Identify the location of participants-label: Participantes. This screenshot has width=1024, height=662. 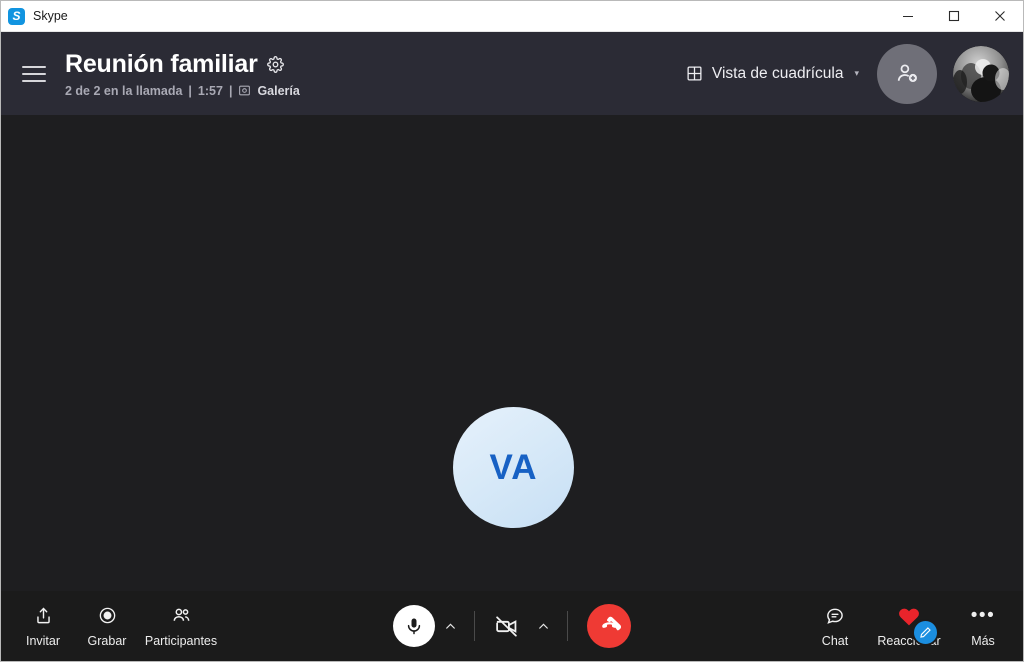
(181, 640).